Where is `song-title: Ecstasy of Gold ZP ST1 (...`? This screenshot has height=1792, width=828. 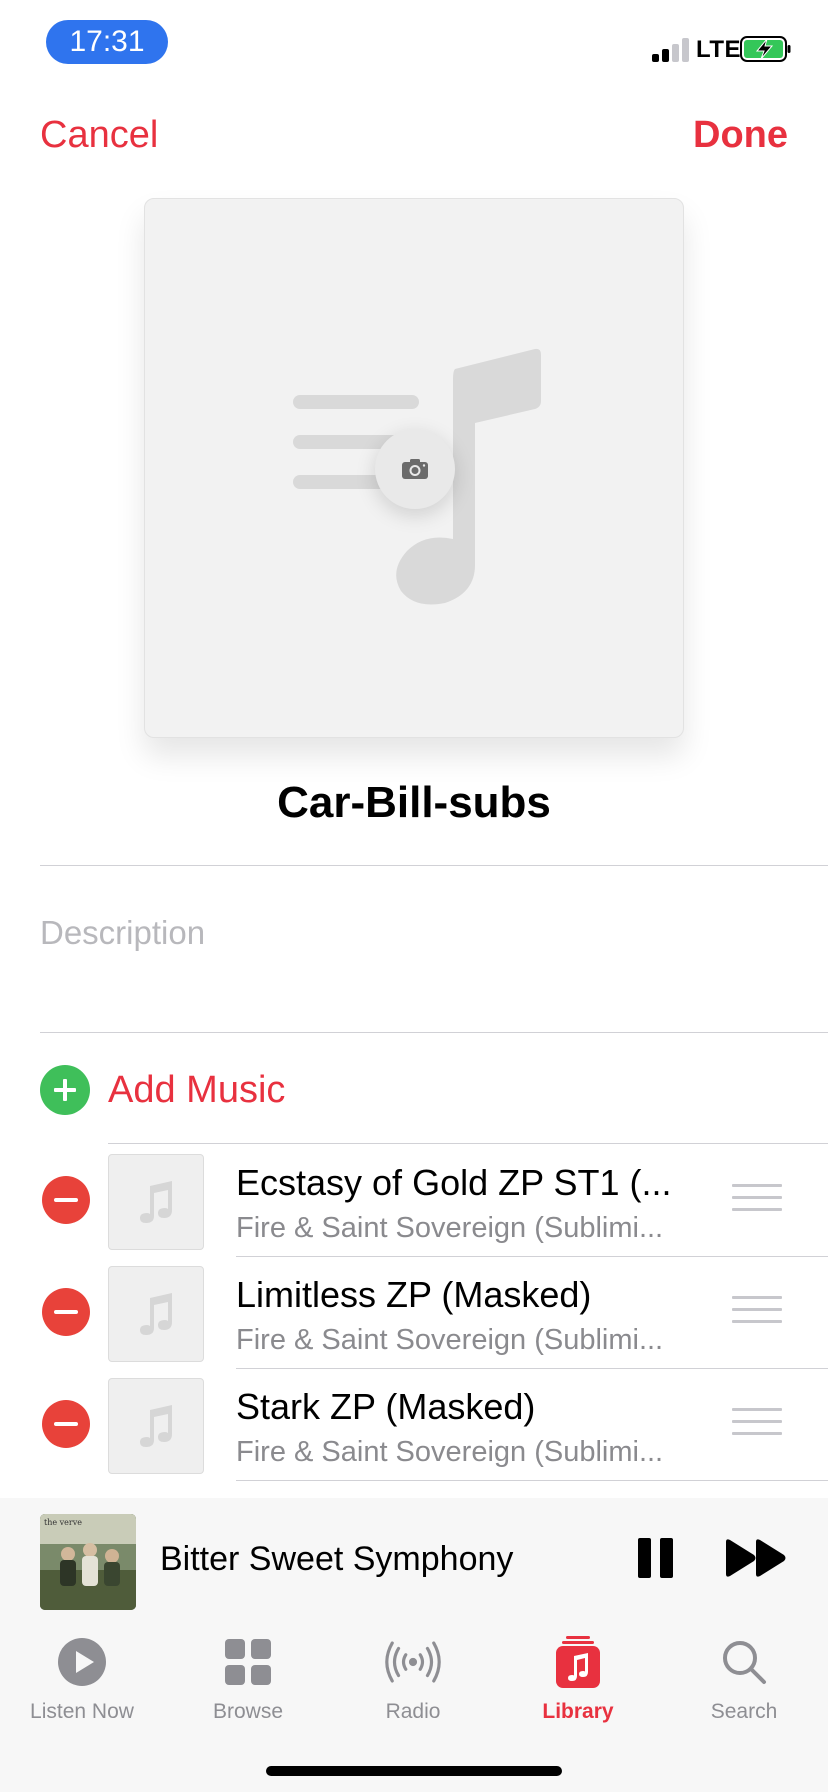
song-title: Ecstasy of Gold ZP ST1 (... is located at coordinates (454, 1182).